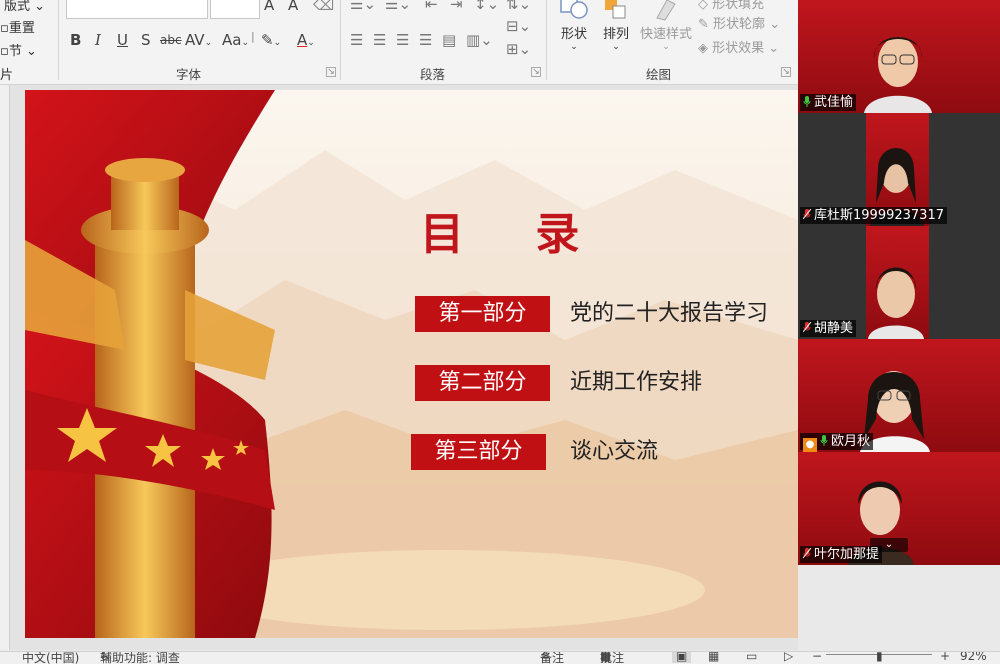 The width and height of the screenshot is (1000, 664). Describe the element at coordinates (24, 7) in the screenshot. I see `layout-button: 版式 ⌄` at that location.